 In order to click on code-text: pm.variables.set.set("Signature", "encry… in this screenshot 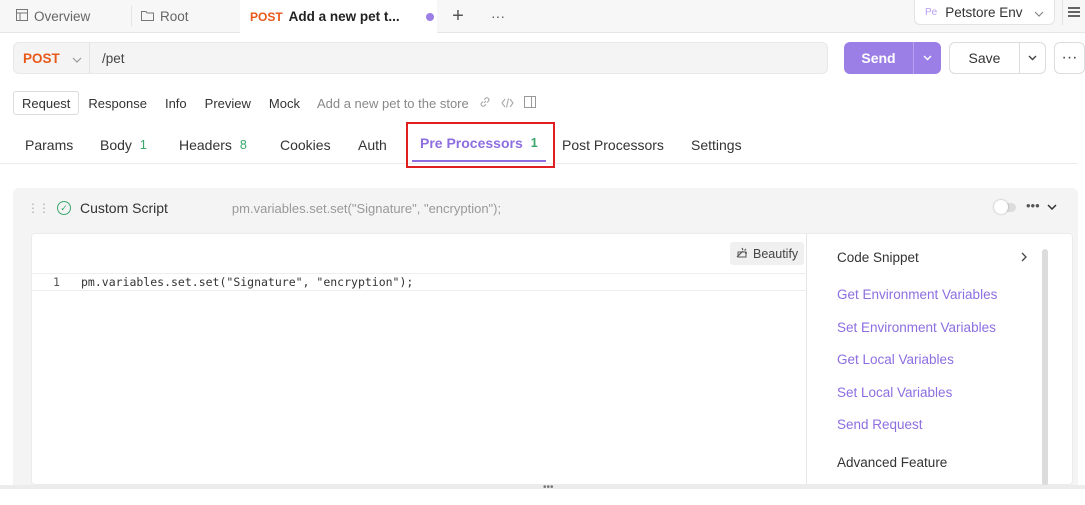, I will do `click(247, 282)`.